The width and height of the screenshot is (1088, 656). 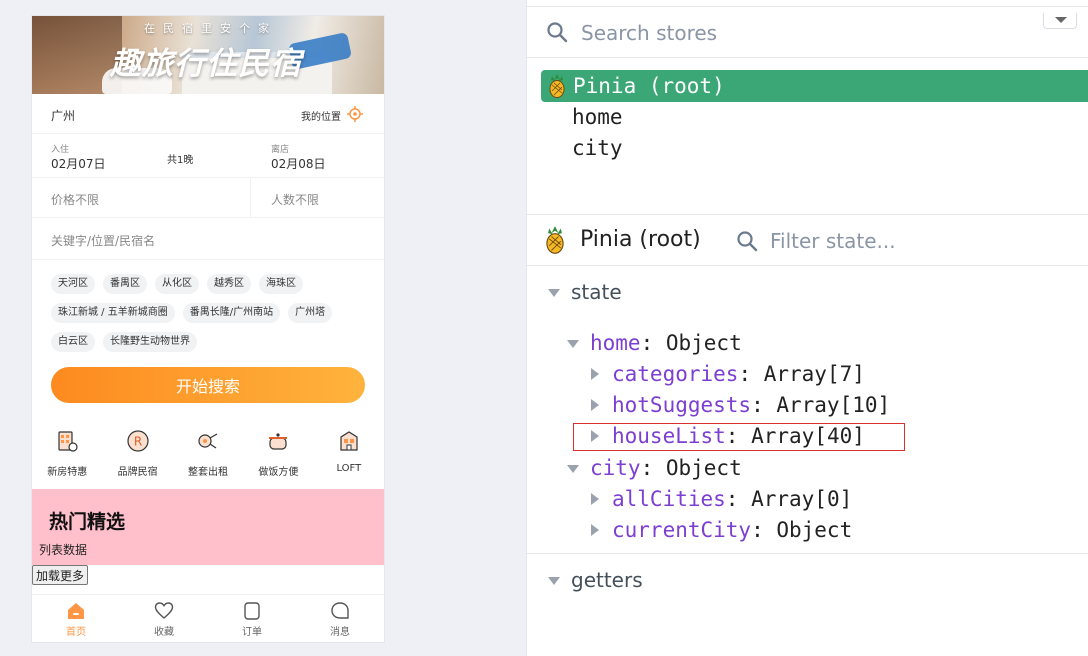 I want to click on inspector-header: Pinia (root), so click(x=807, y=240).